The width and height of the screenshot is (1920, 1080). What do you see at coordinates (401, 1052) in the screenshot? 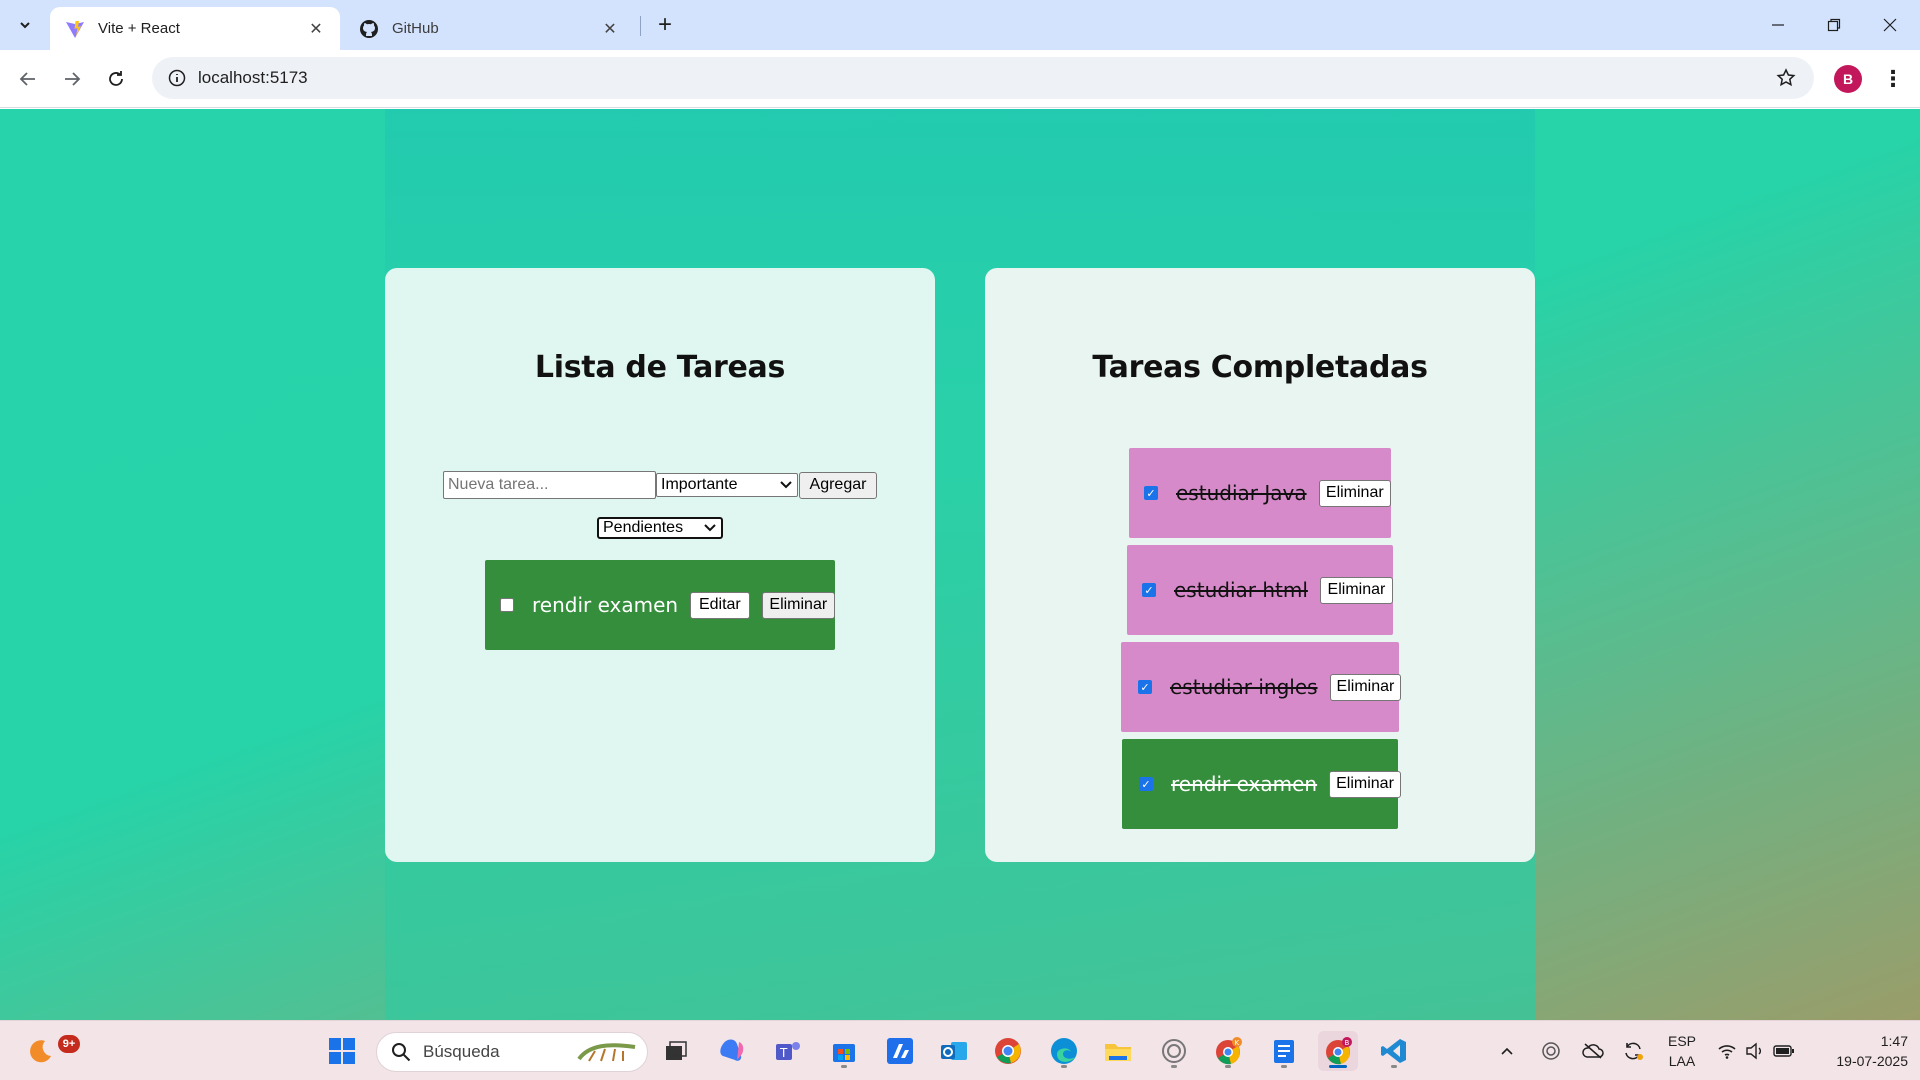
I see `search-icon` at bounding box center [401, 1052].